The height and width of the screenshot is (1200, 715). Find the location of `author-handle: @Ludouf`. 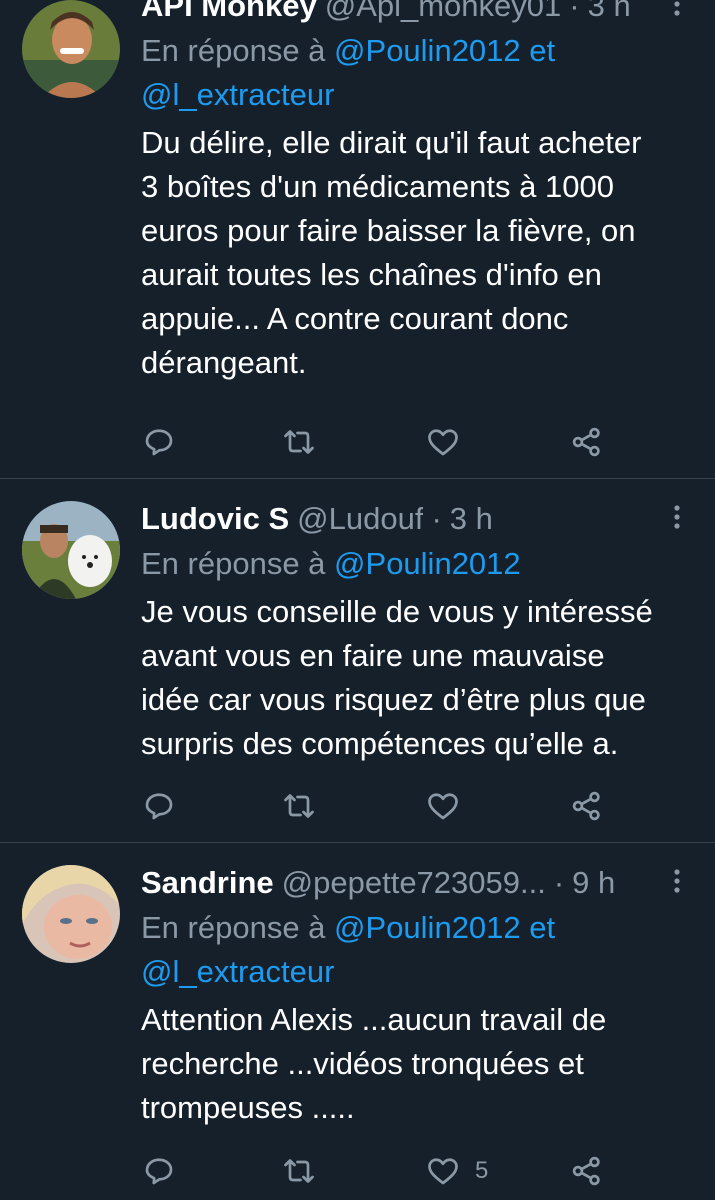

author-handle: @Ludouf is located at coordinates (360, 519).